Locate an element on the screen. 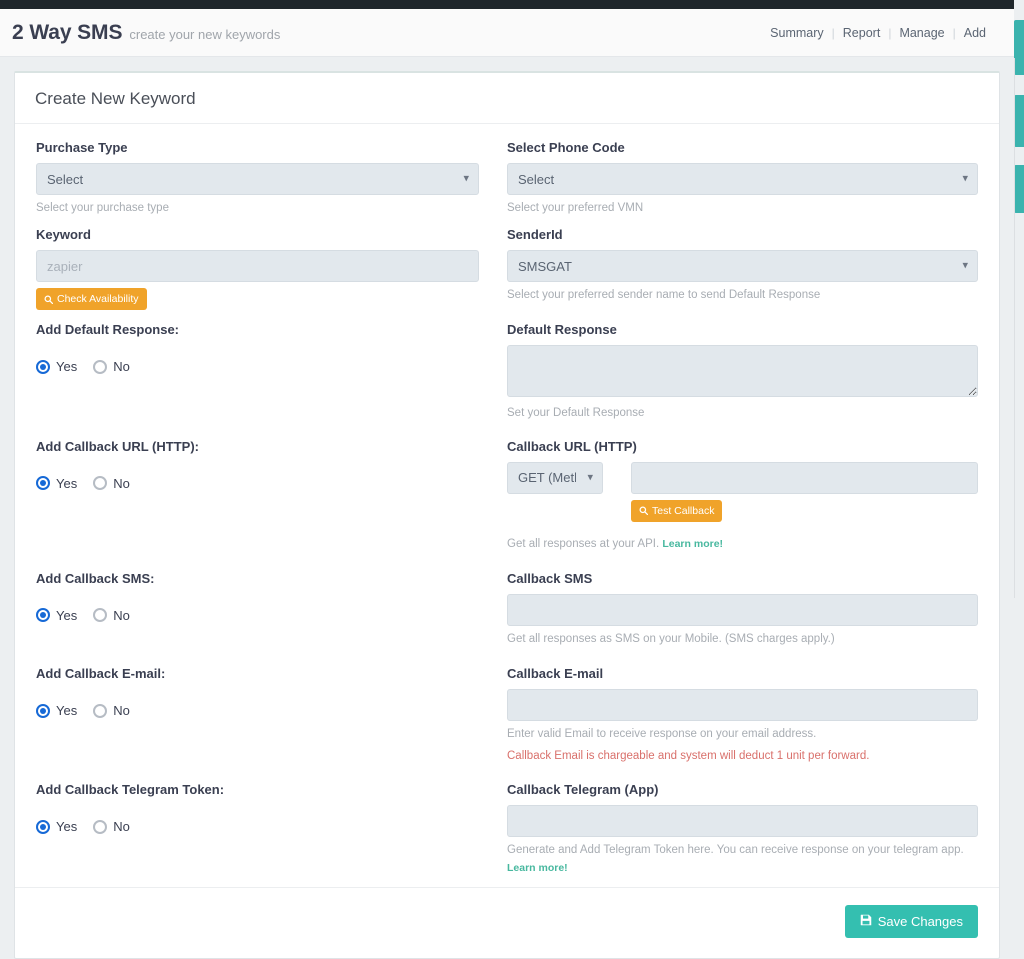  field-add-default-response: Add Default Response: Yes No is located at coordinates (271, 372).